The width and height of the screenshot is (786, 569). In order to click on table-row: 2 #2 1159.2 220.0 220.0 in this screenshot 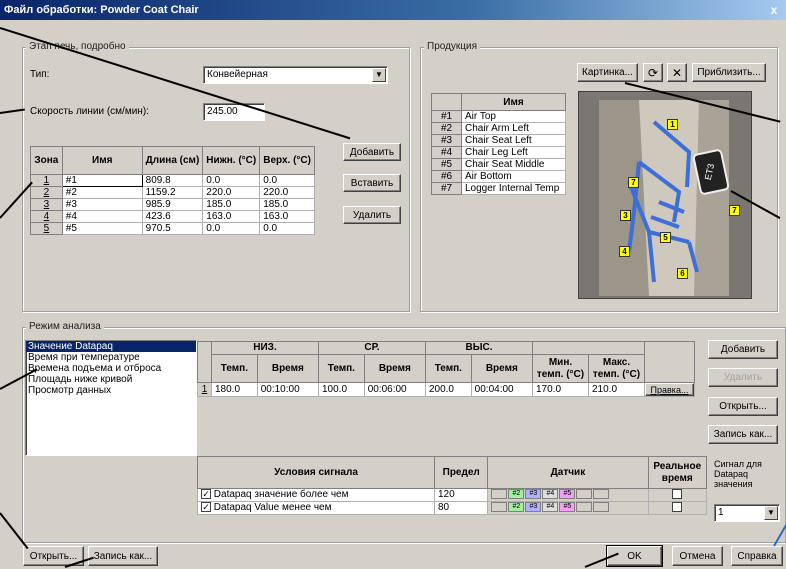, I will do `click(172, 192)`.